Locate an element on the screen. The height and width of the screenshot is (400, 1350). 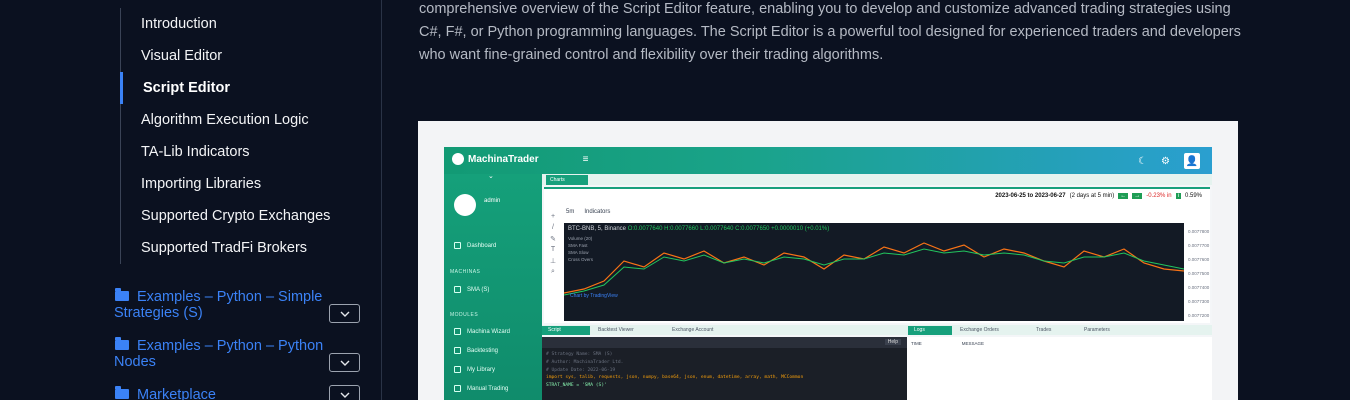
section-marketplace: Marketplace is located at coordinates (224, 393).